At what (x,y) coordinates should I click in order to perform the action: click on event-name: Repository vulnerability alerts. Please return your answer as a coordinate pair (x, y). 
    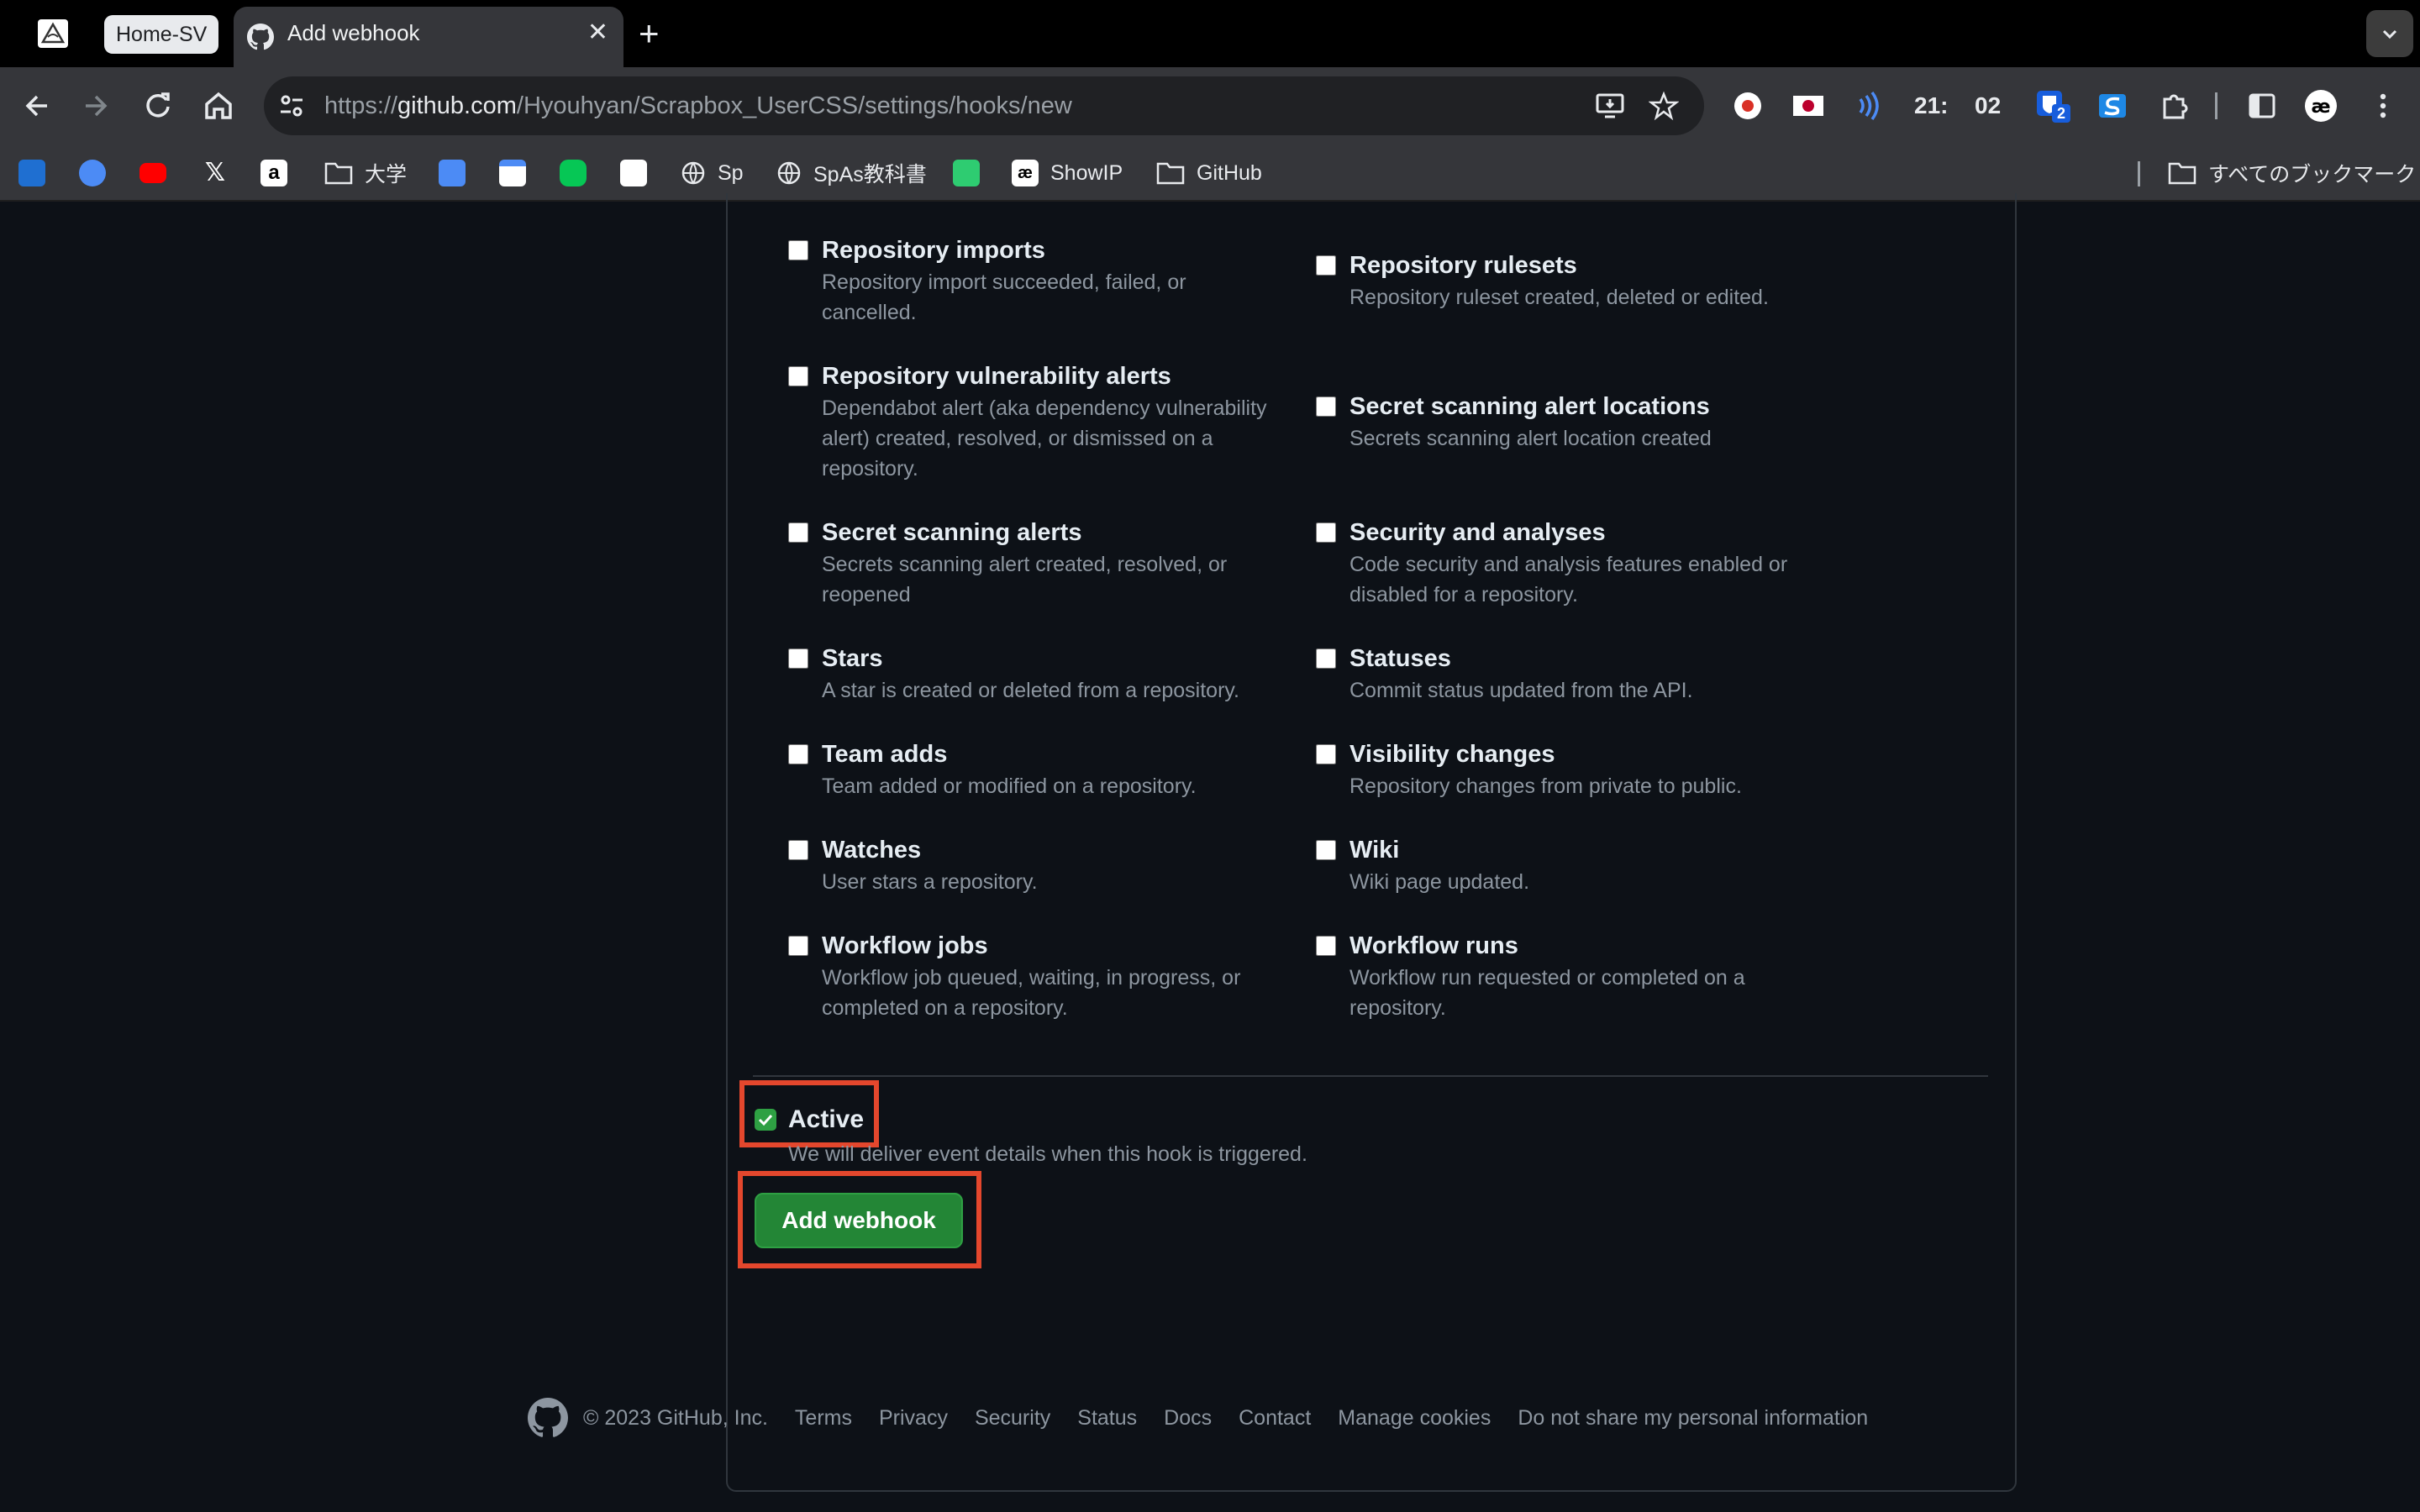
    Looking at the image, I should click on (996, 376).